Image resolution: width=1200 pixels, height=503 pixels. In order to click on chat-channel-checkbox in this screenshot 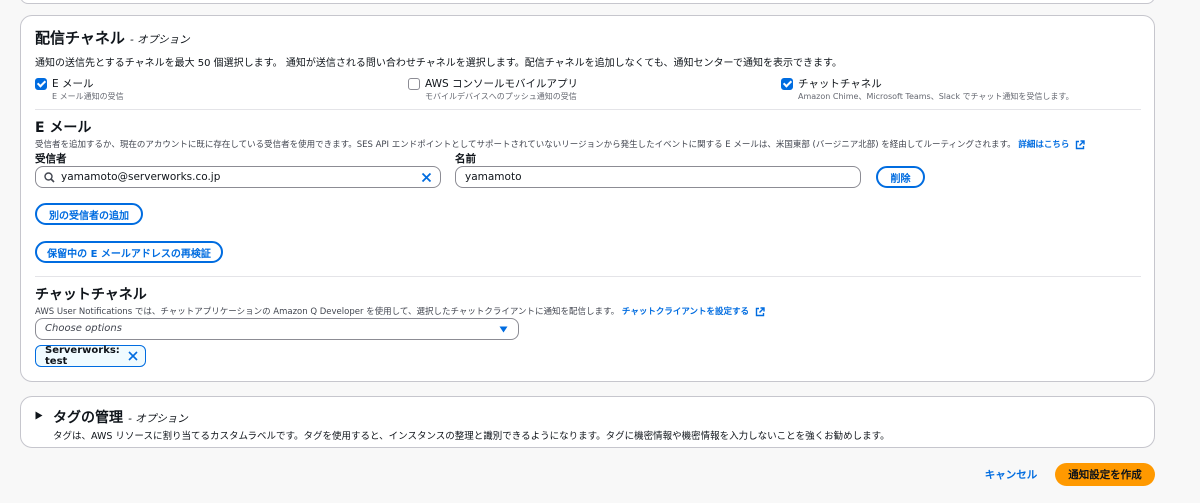, I will do `click(787, 84)`.